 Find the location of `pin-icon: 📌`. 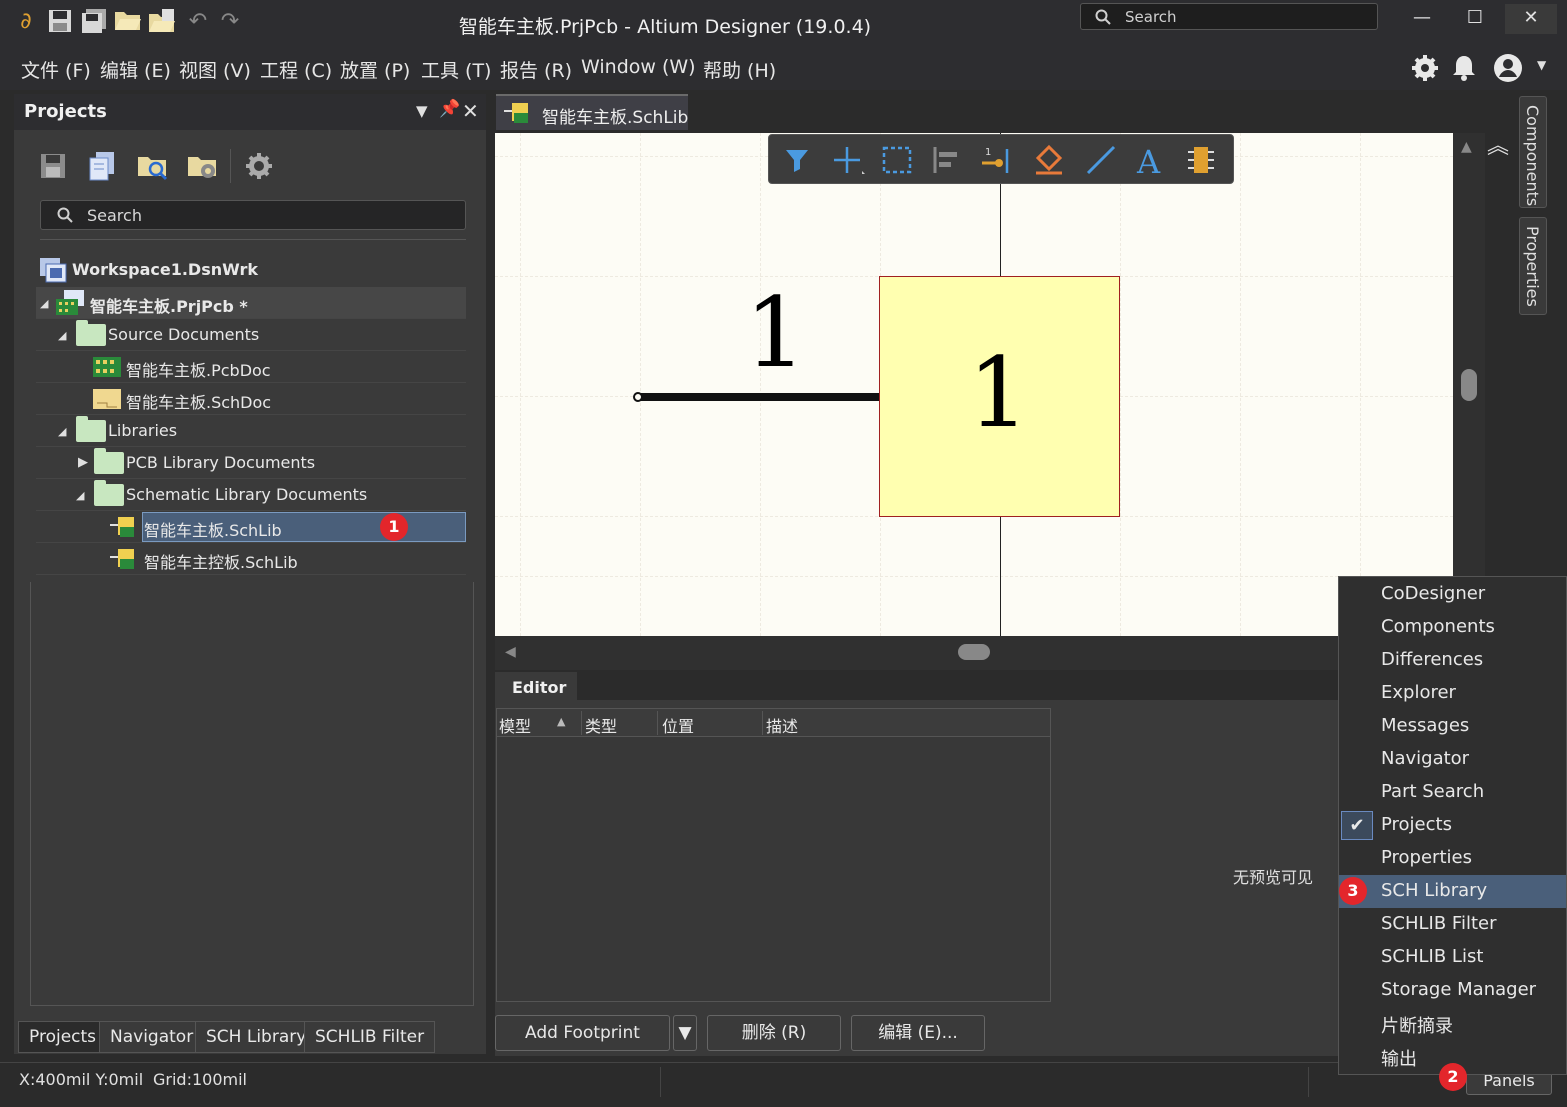

pin-icon: 📌 is located at coordinates (449, 109).